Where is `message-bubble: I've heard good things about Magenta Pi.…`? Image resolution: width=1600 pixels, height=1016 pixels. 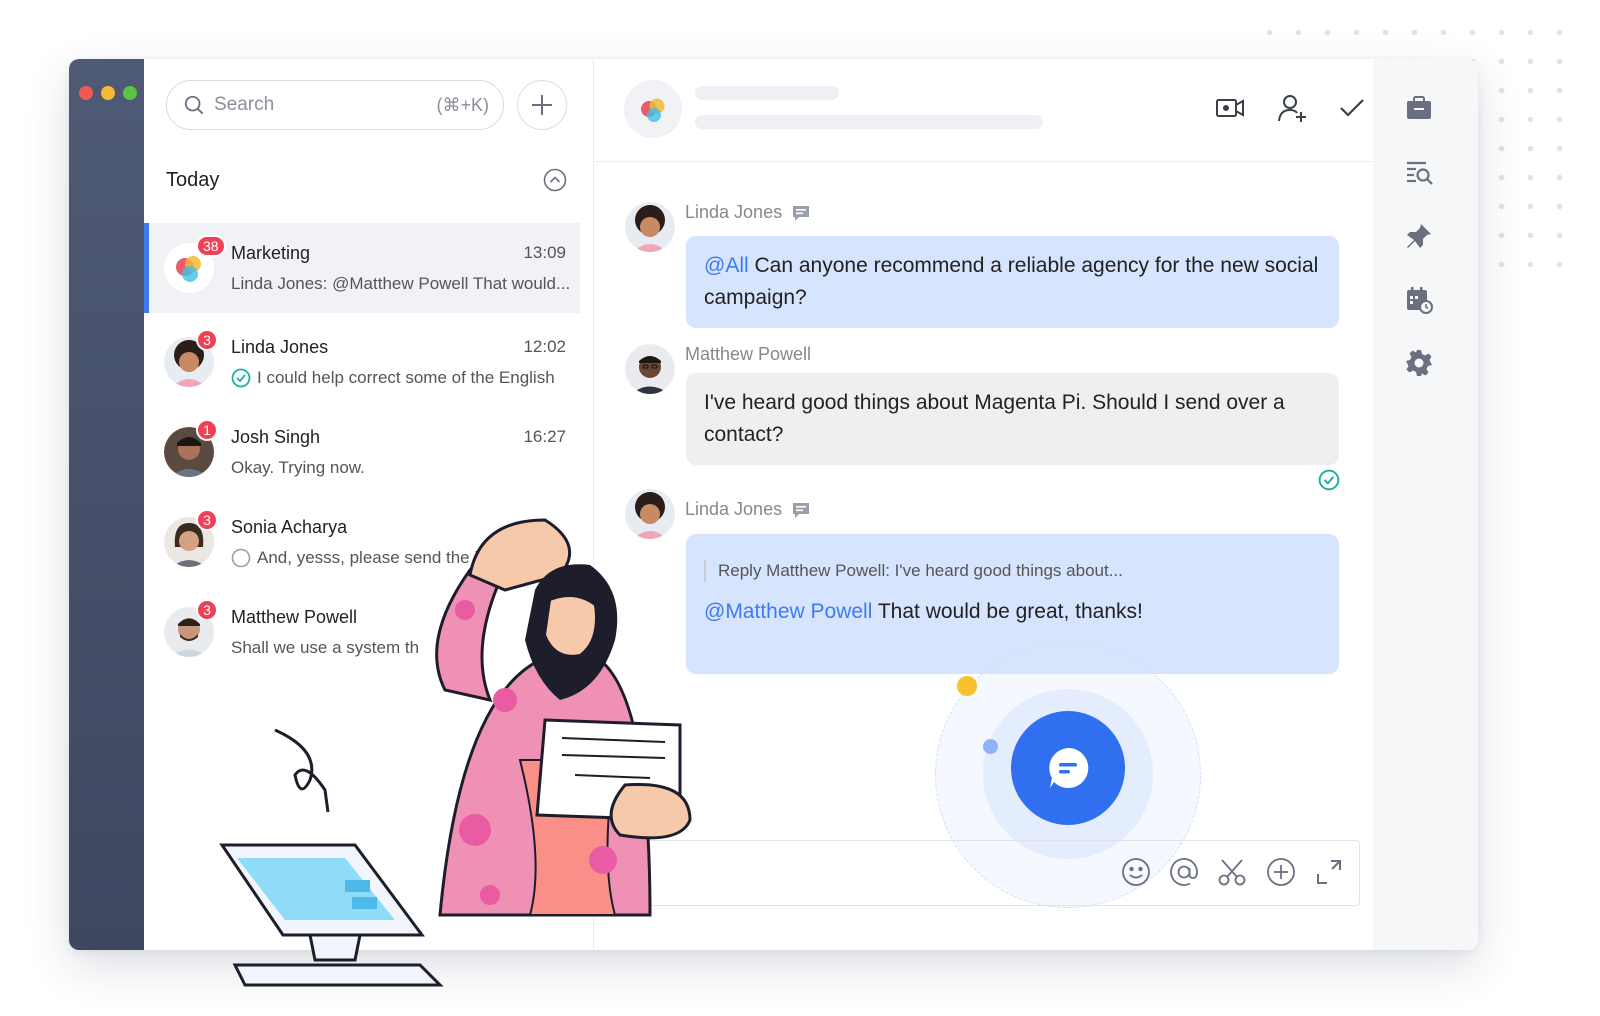 message-bubble: I've heard good things about Magenta Pi.… is located at coordinates (1012, 419).